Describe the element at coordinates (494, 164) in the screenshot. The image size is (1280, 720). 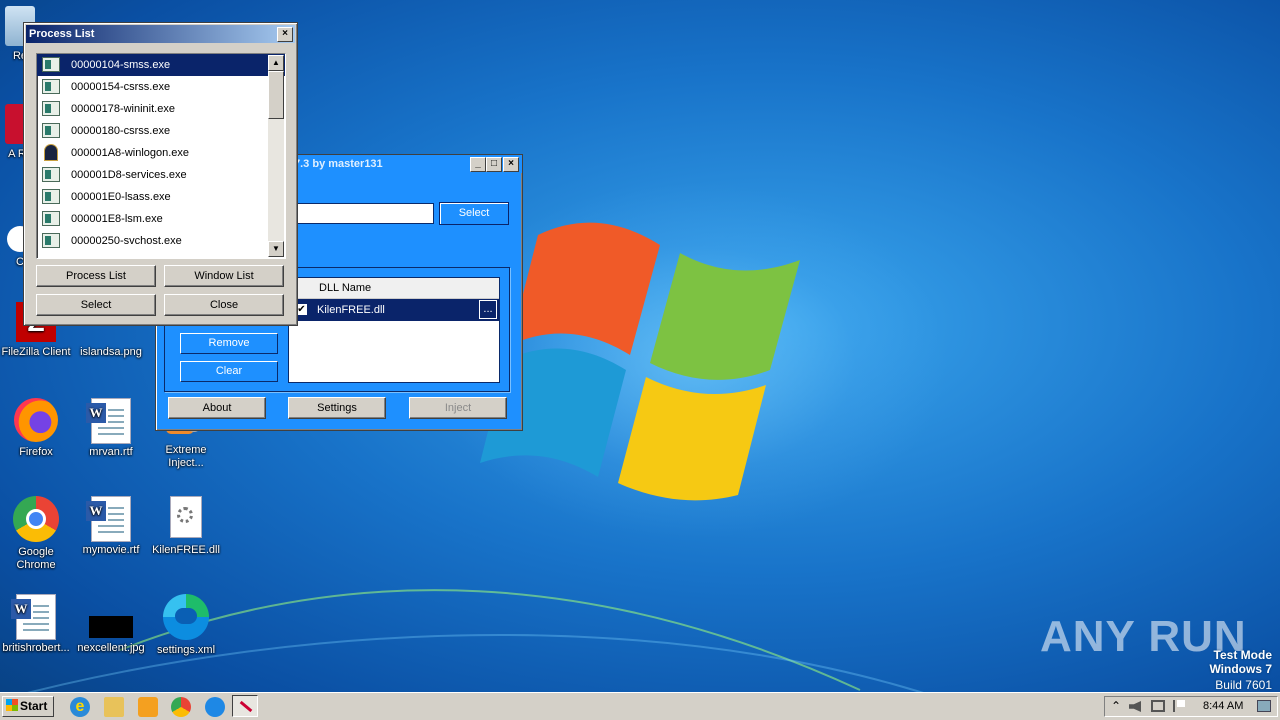
I see `maximize-button: □` at that location.